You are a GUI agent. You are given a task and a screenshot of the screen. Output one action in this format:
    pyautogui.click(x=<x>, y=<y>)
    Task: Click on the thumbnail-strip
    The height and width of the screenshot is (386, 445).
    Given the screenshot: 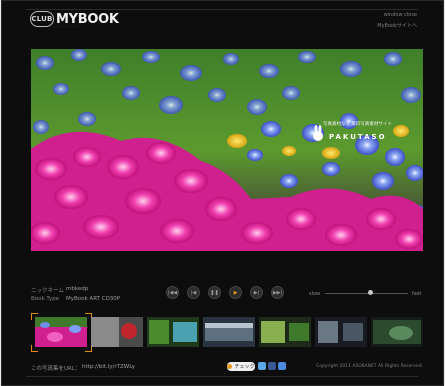 What is the action you would take?
    pyautogui.click(x=227, y=332)
    